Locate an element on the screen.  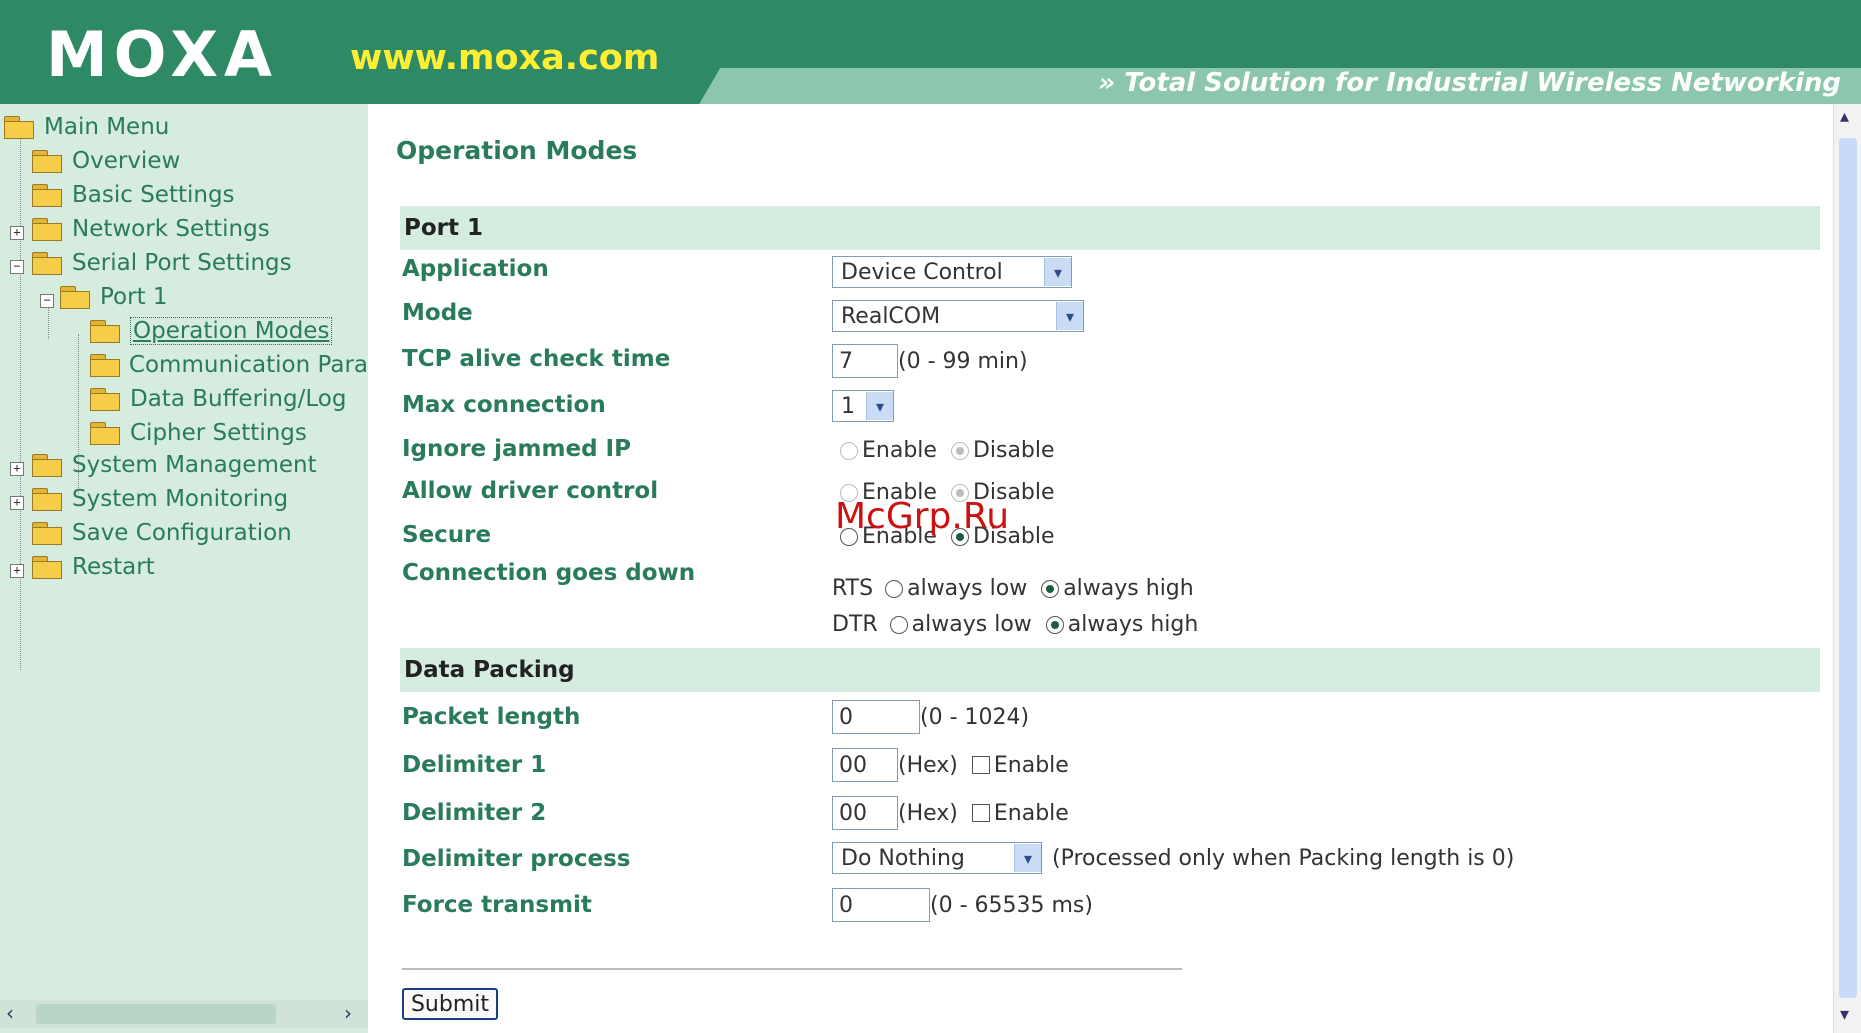
form-divider is located at coordinates (792, 969).